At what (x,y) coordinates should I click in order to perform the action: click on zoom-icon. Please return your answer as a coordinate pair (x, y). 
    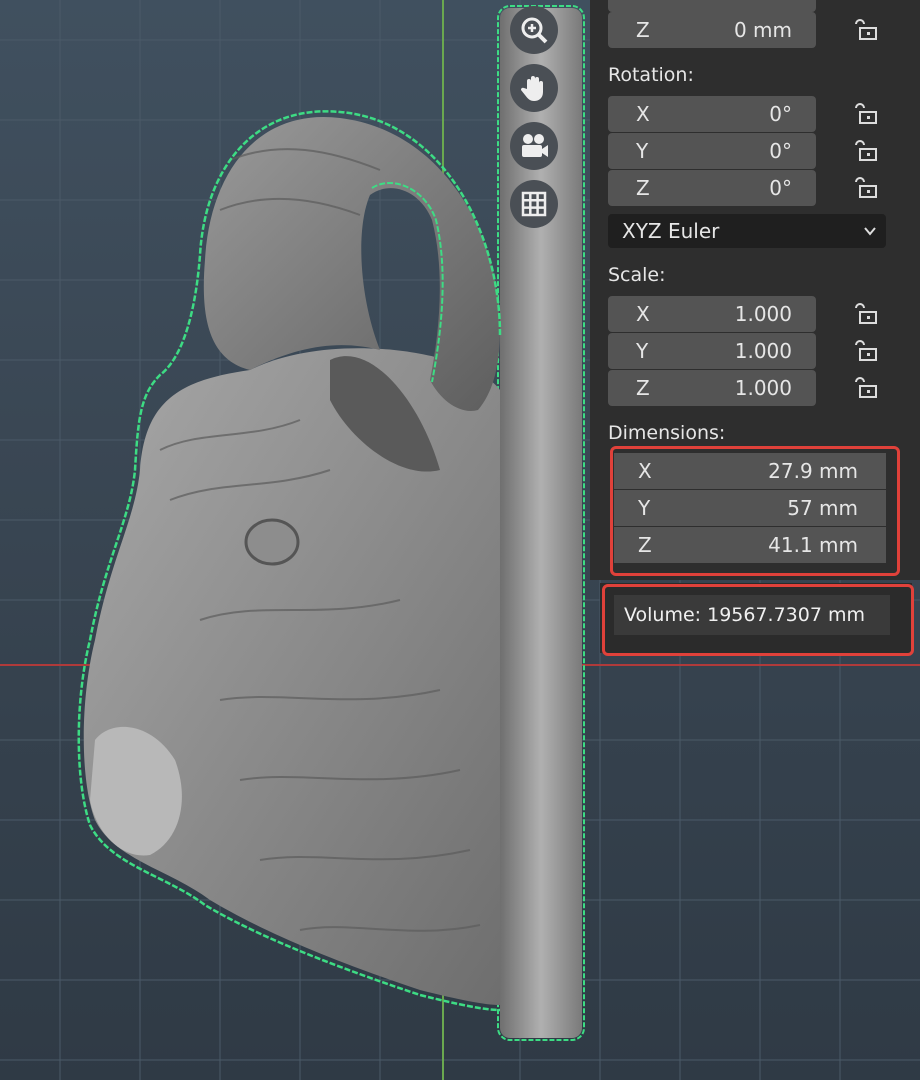
    Looking at the image, I should click on (534, 30).